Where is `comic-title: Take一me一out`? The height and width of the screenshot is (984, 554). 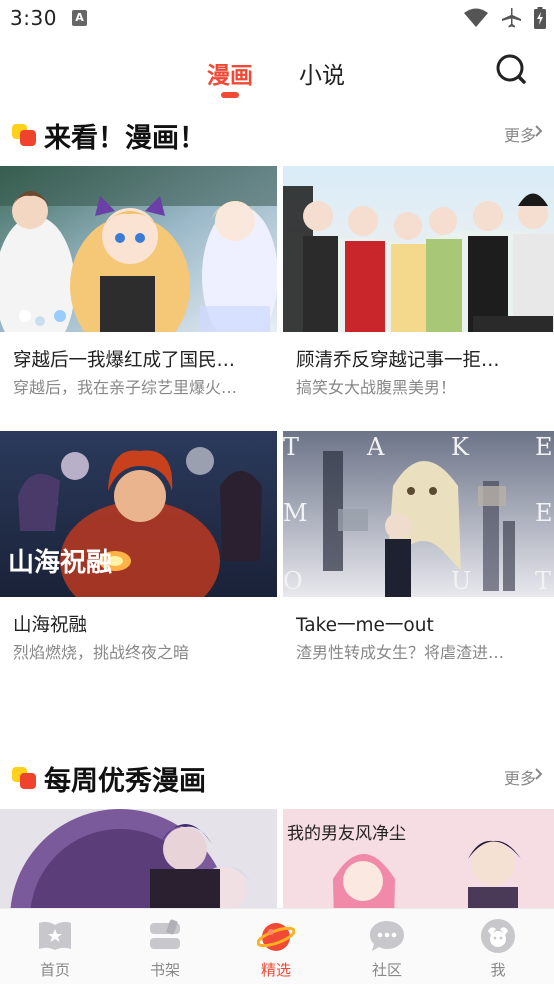 comic-title: Take一me一out is located at coordinates (365, 625).